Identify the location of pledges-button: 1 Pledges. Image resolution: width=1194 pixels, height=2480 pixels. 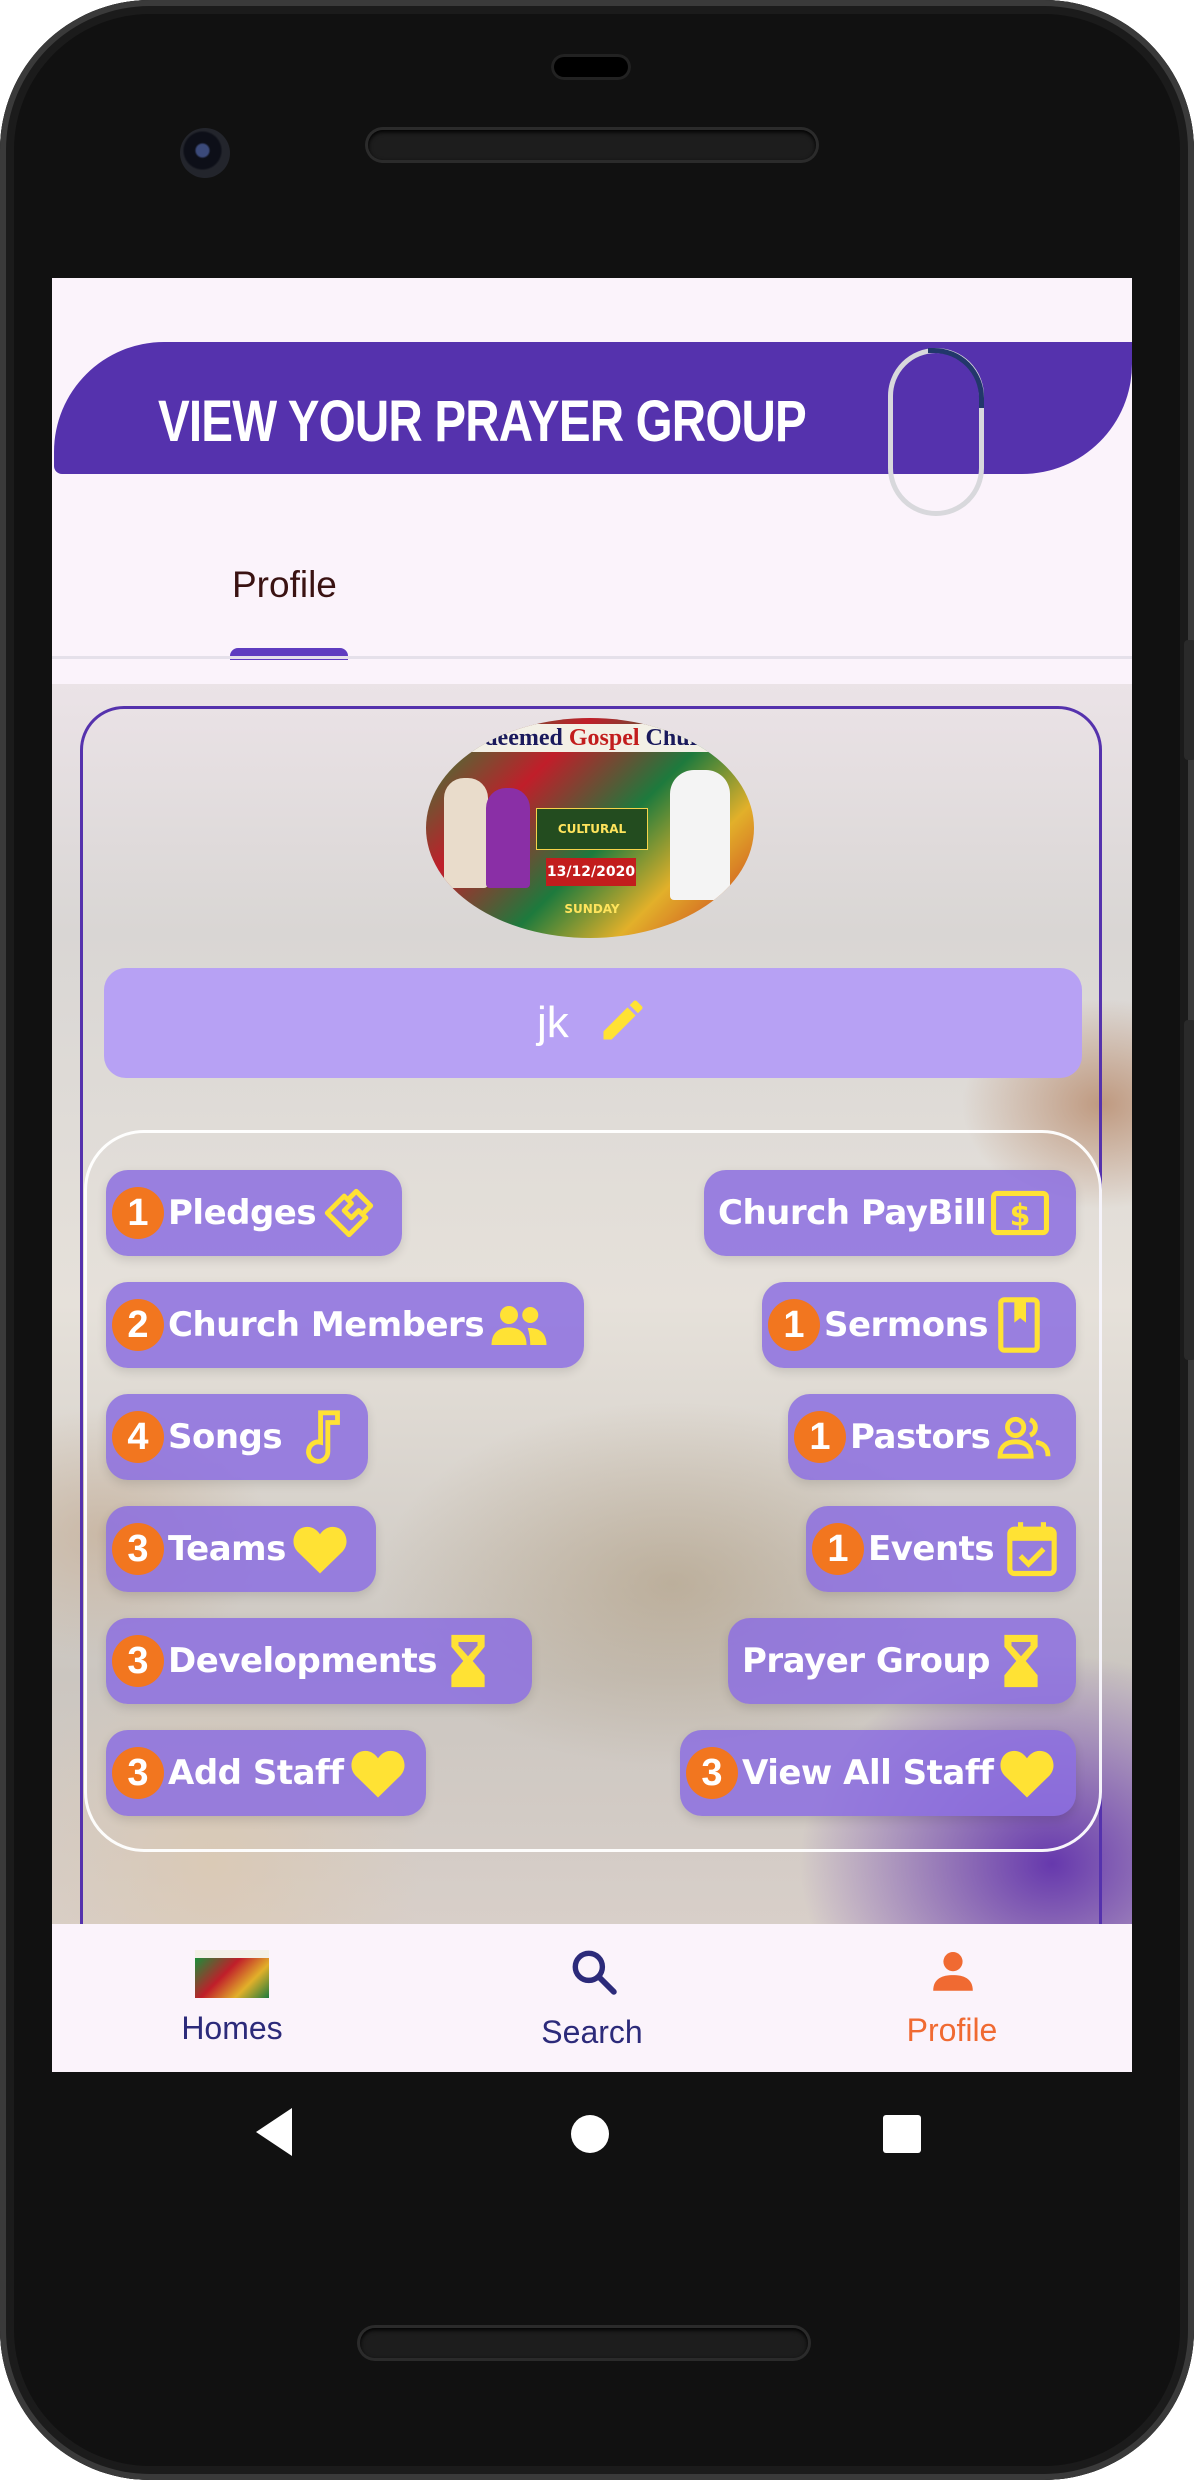
(254, 1213).